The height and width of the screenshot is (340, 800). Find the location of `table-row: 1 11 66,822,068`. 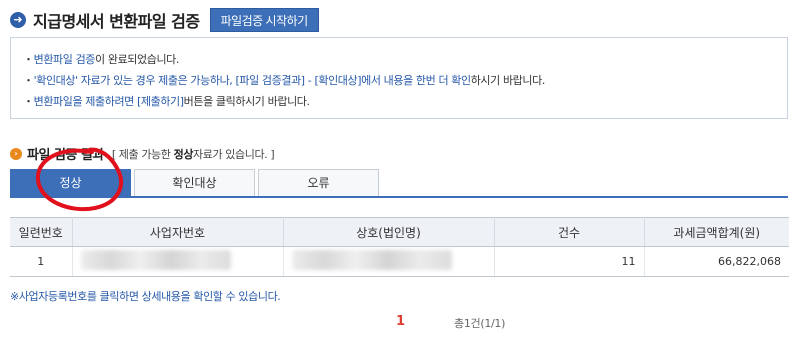

table-row: 1 11 66,822,068 is located at coordinates (399, 261).